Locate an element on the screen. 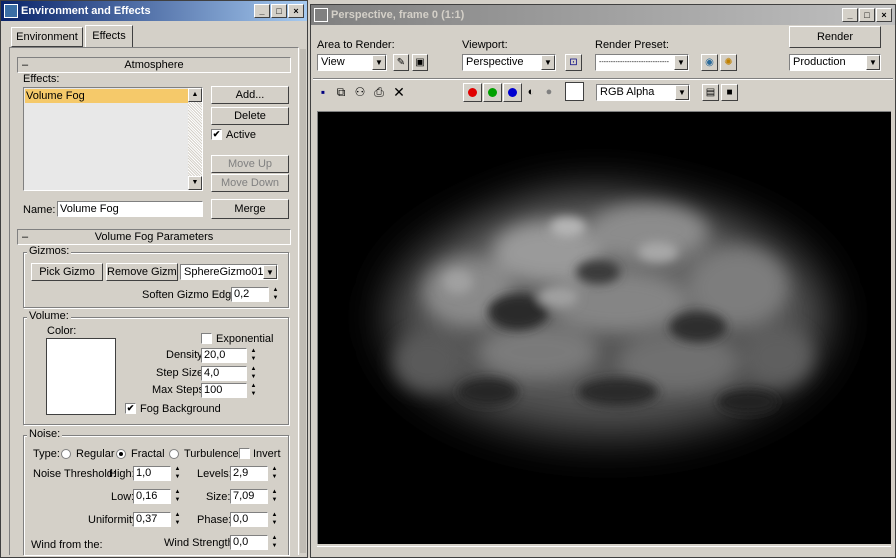 This screenshot has height=558, width=896. alpha-channel-icon: ◐ is located at coordinates (531, 92).